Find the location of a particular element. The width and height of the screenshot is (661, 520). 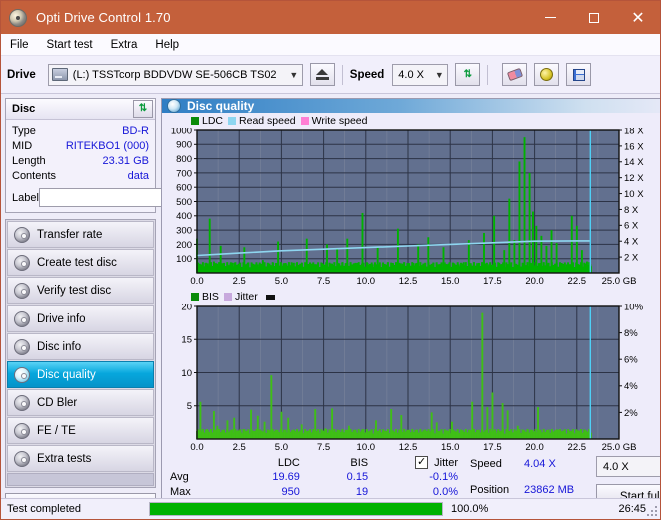

menu-start-test: Start test is located at coordinates (75, 45).